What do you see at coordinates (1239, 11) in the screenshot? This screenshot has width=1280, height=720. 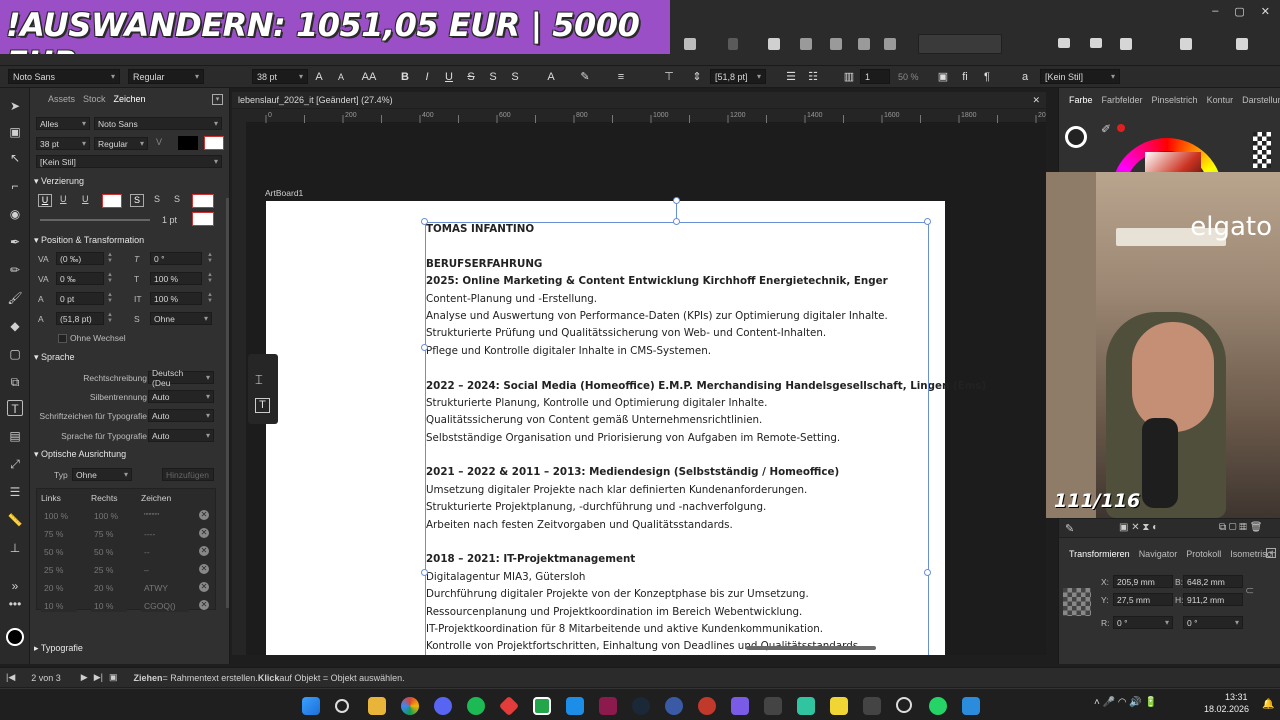 I see `maximize-button: ▢` at bounding box center [1239, 11].